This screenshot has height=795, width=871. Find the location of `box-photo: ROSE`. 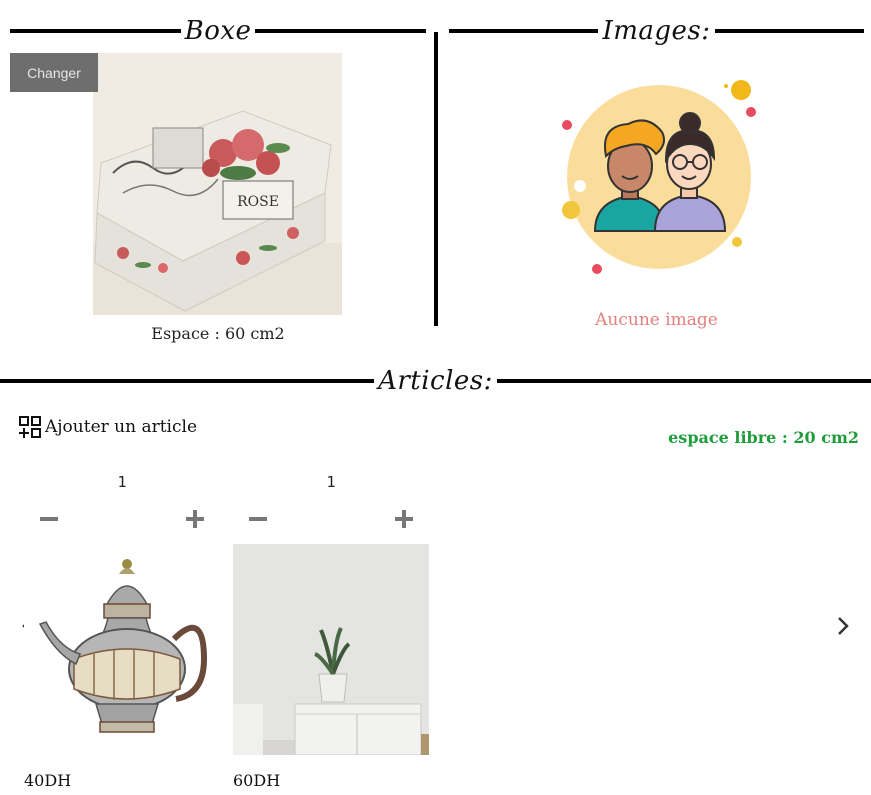

box-photo: ROSE is located at coordinates (217, 184).